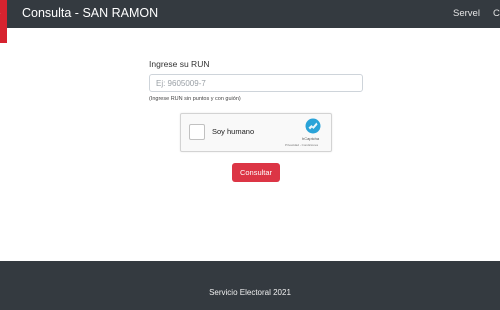 This screenshot has height=310, width=500. Describe the element at coordinates (250, 14) in the screenshot. I see `top-navbar: Consulta - SAN RAMON Servel C` at that location.